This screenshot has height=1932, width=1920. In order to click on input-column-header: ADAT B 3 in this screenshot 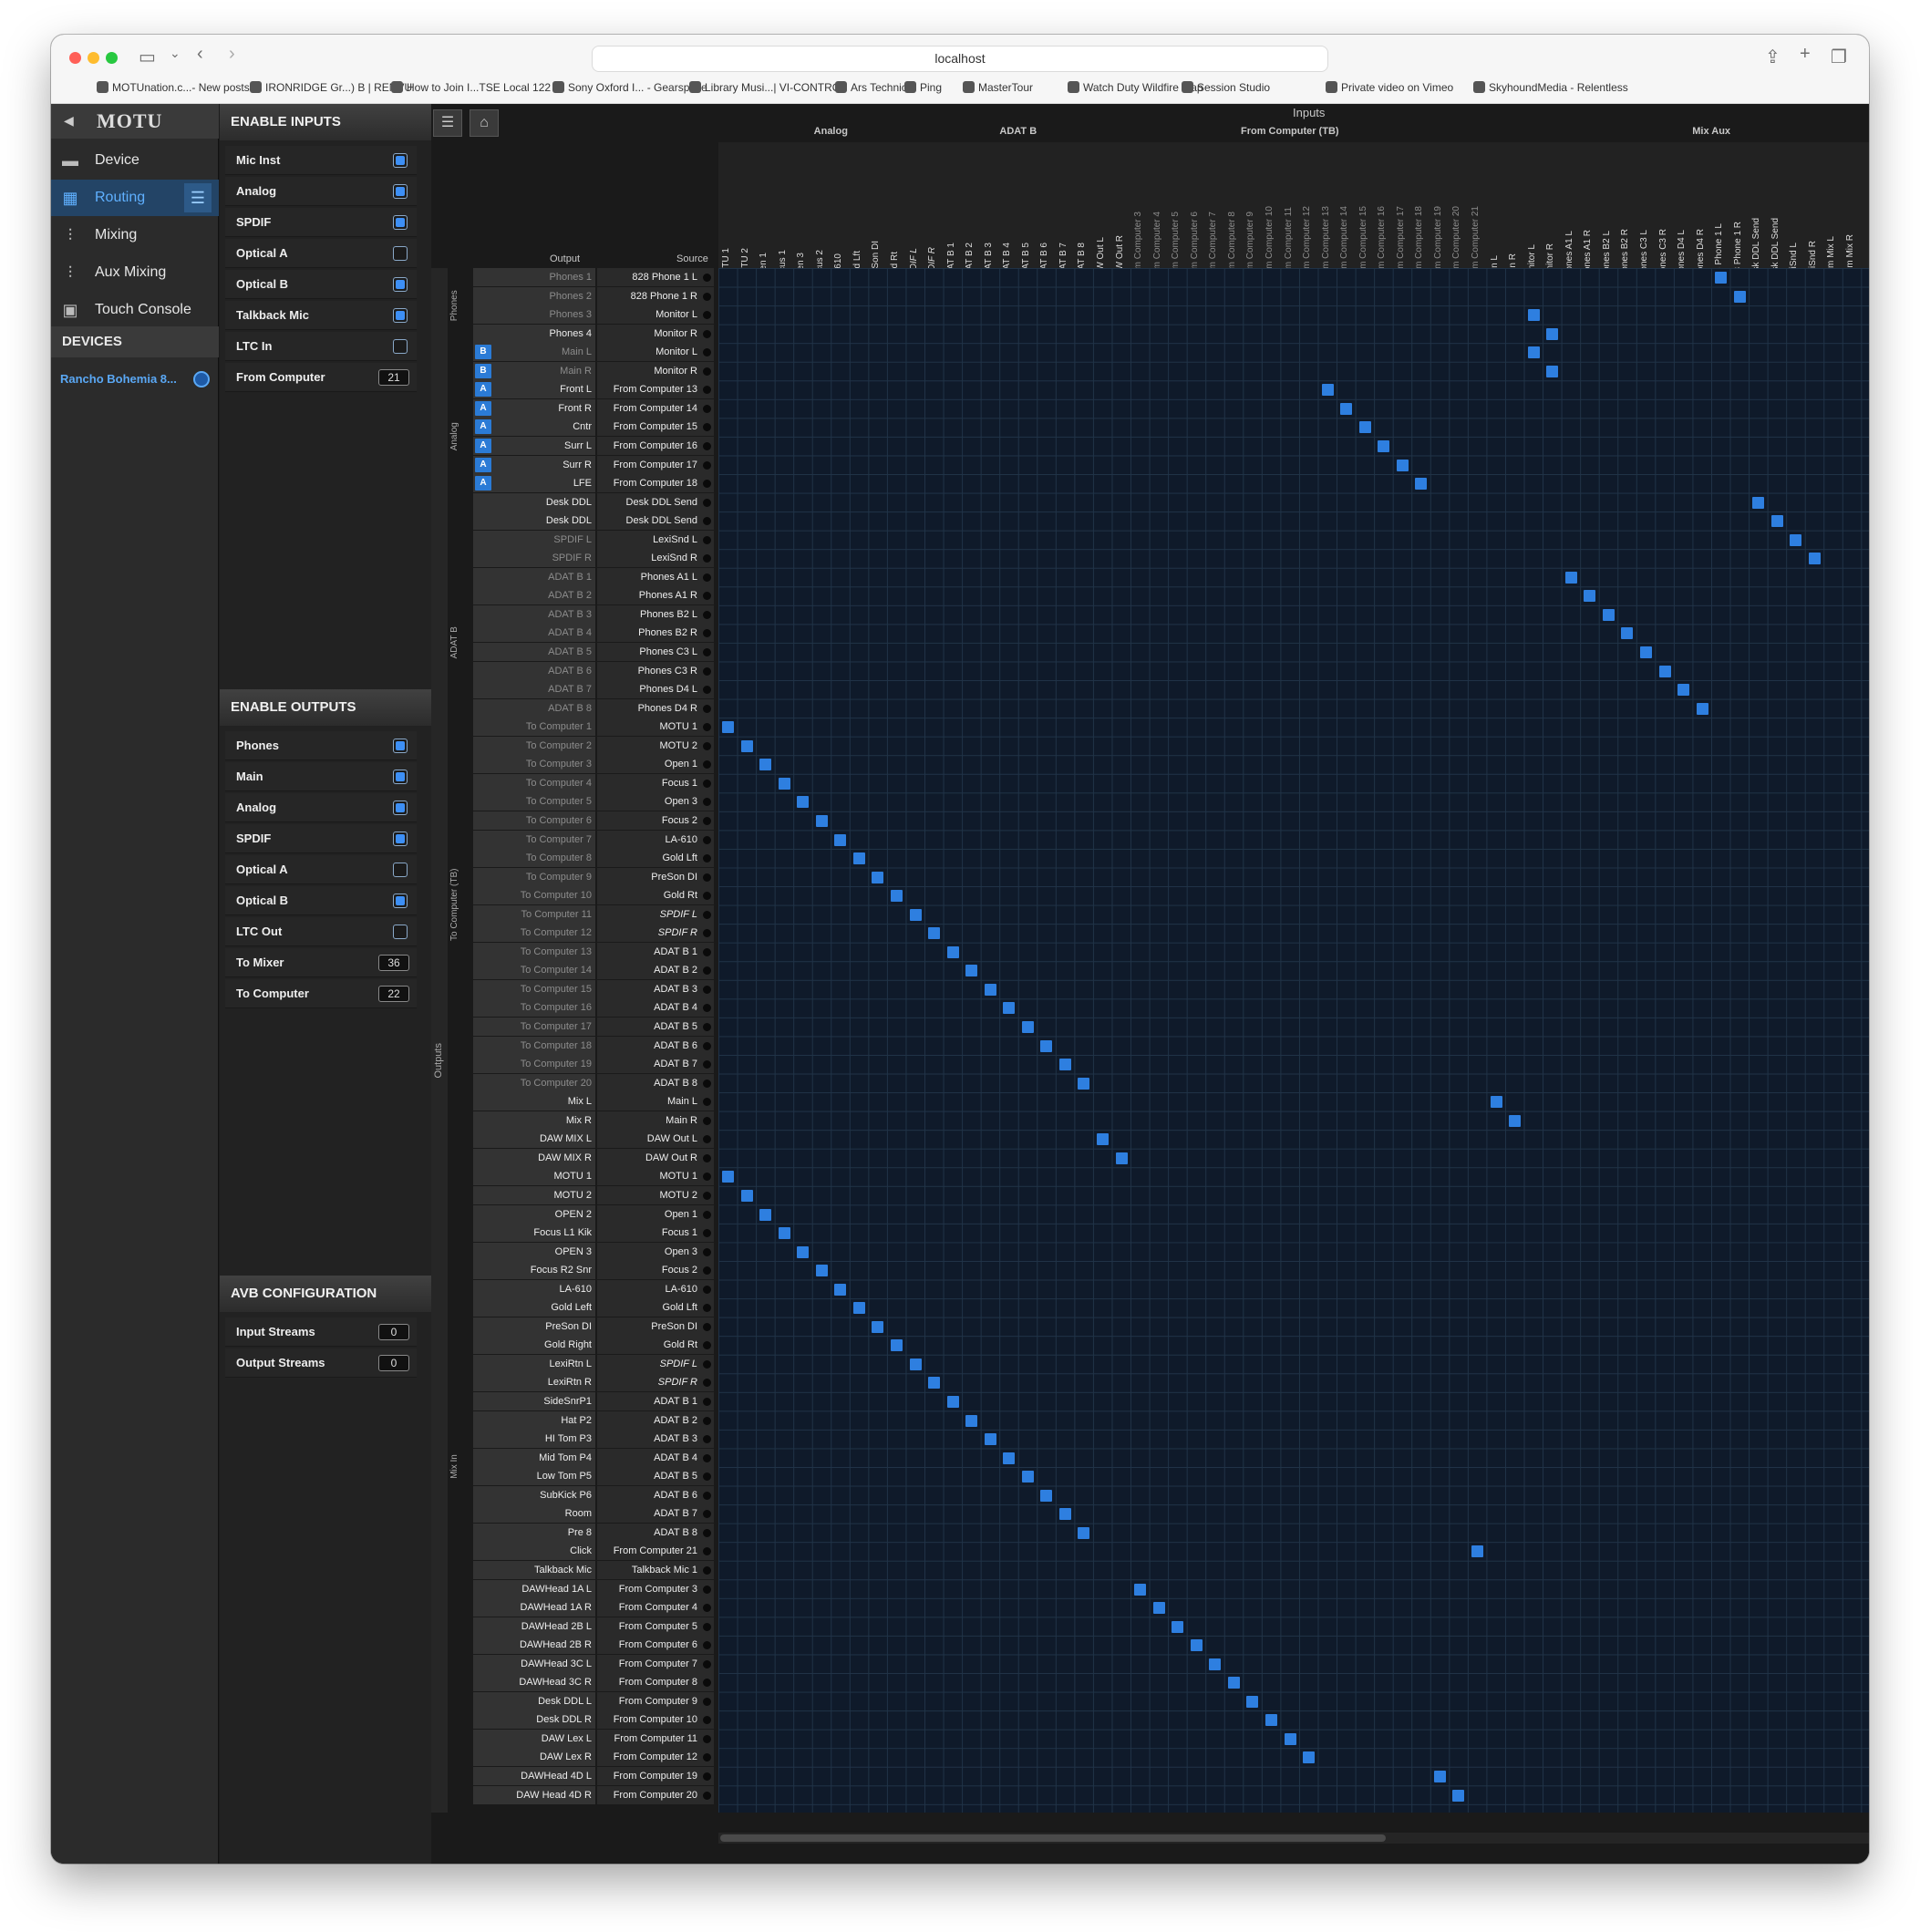, I will do `click(990, 205)`.